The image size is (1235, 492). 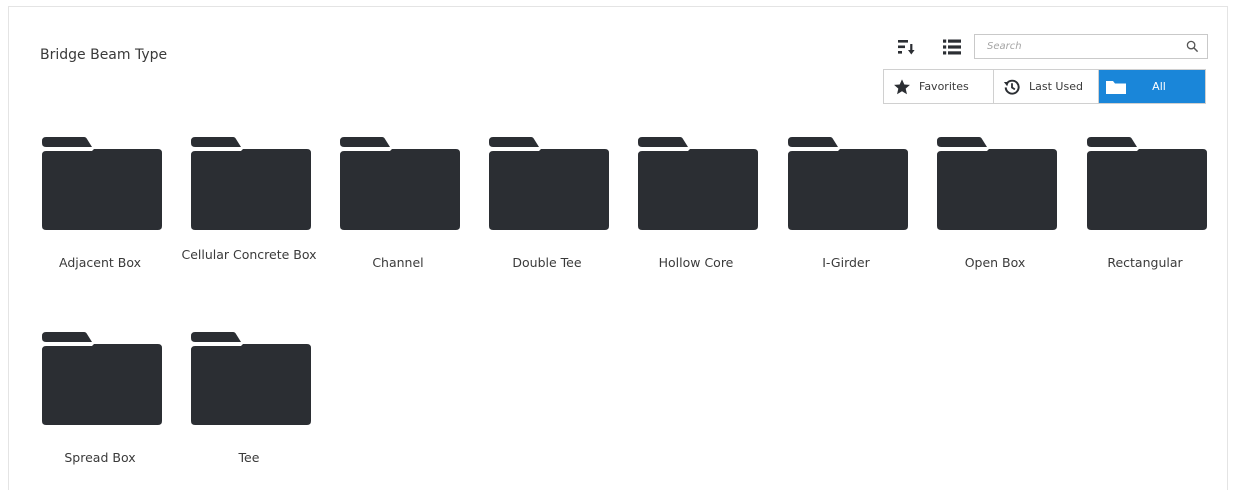 I want to click on folder-item: Cellular Concrete Box, so click(x=249, y=217).